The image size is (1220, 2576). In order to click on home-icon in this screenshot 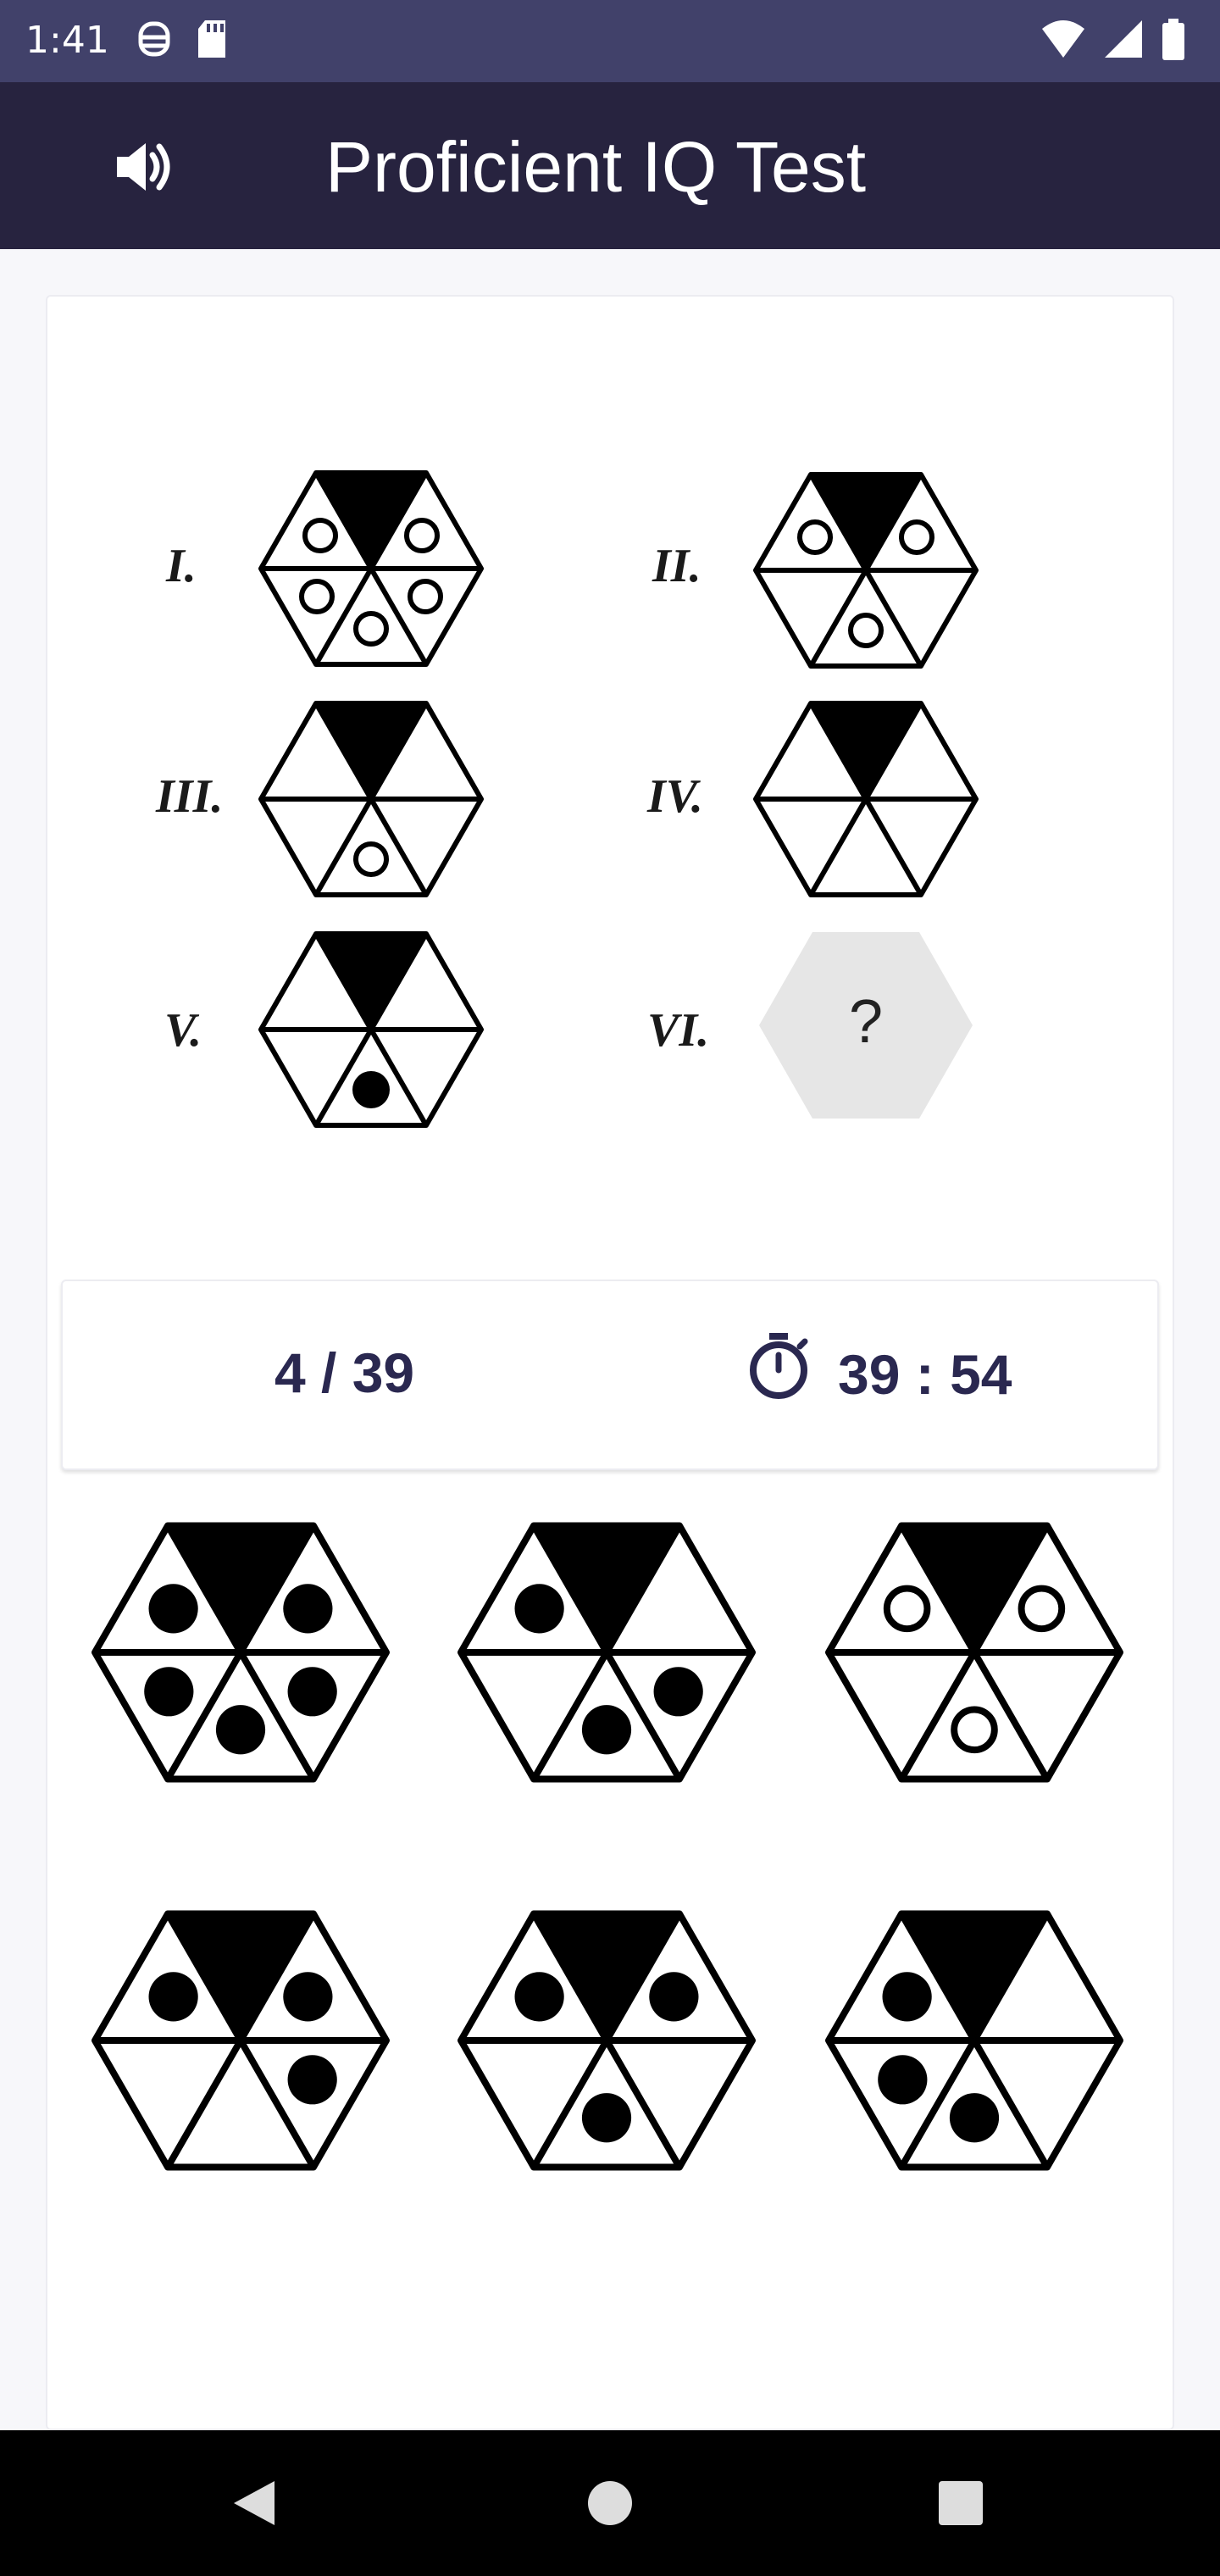, I will do `click(610, 2503)`.